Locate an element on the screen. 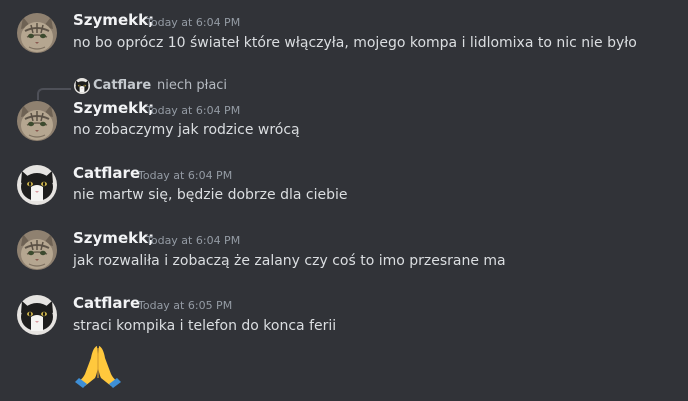 The width and height of the screenshot is (688, 401). message-text: no zobaczymy jak rodzice wrócą is located at coordinates (186, 130).